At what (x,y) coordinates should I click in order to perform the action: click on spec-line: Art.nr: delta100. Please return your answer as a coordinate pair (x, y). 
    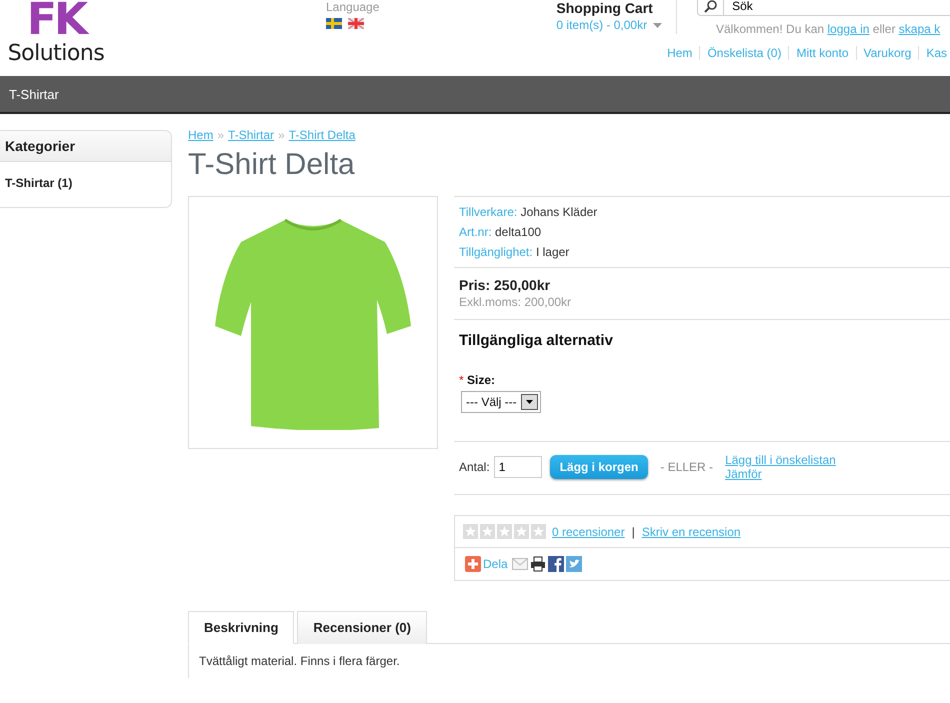
    Looking at the image, I should click on (500, 232).